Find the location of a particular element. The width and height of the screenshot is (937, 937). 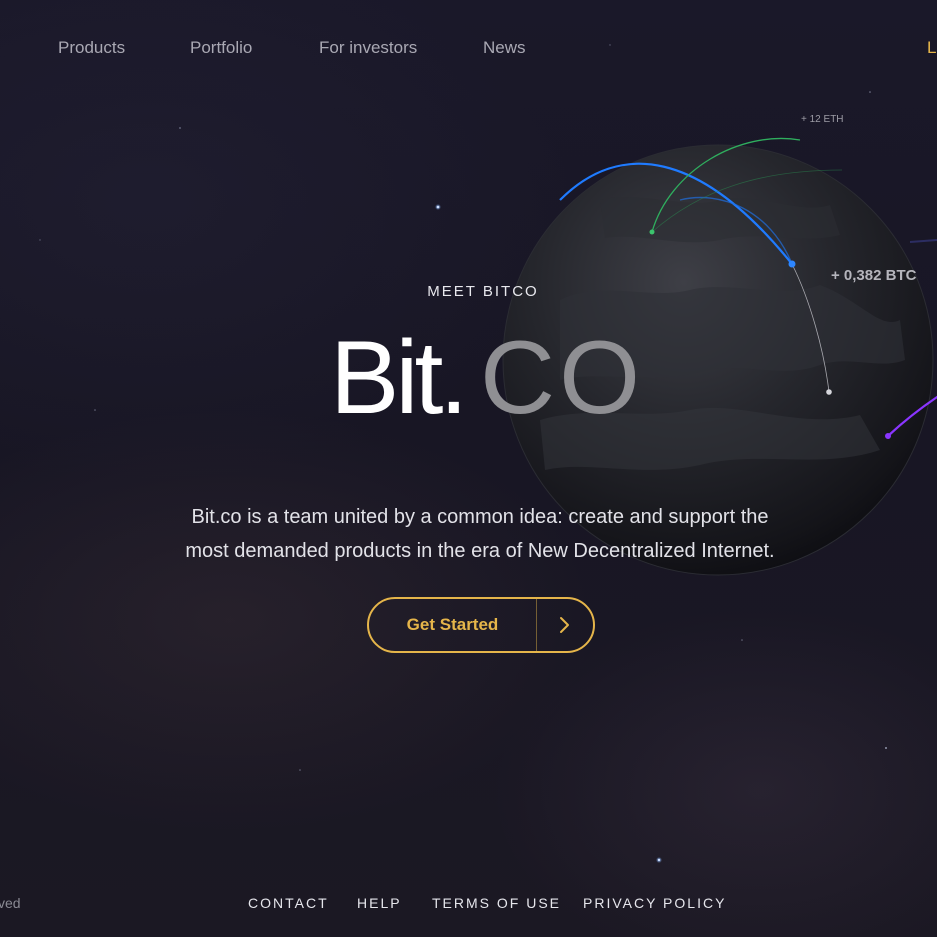

get-started-button: Get Started is located at coordinates (481, 625).